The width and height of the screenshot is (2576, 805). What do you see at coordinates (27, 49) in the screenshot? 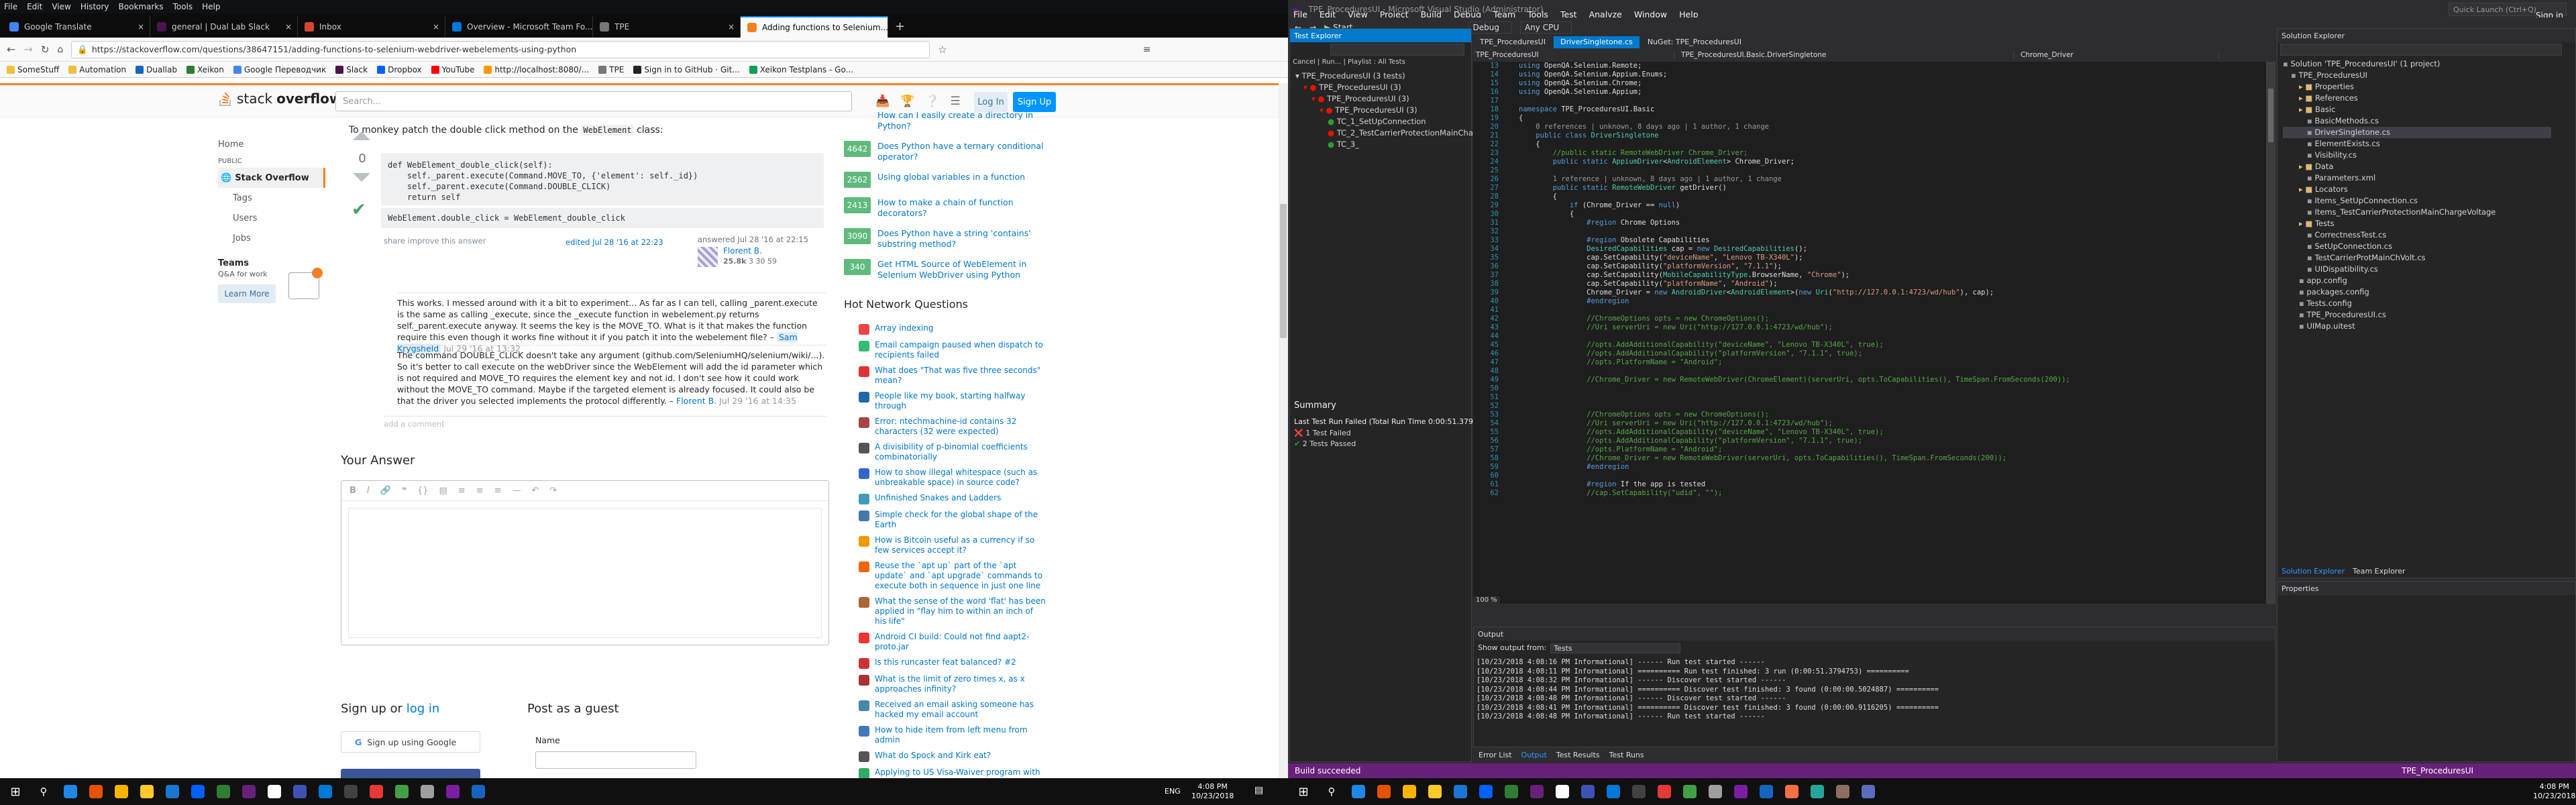
I see `forward-icon: →` at bounding box center [27, 49].